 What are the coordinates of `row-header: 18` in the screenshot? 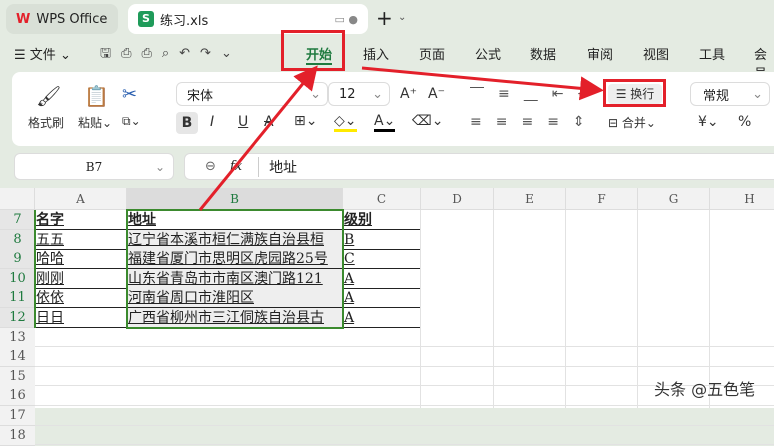 It's located at (17, 435).